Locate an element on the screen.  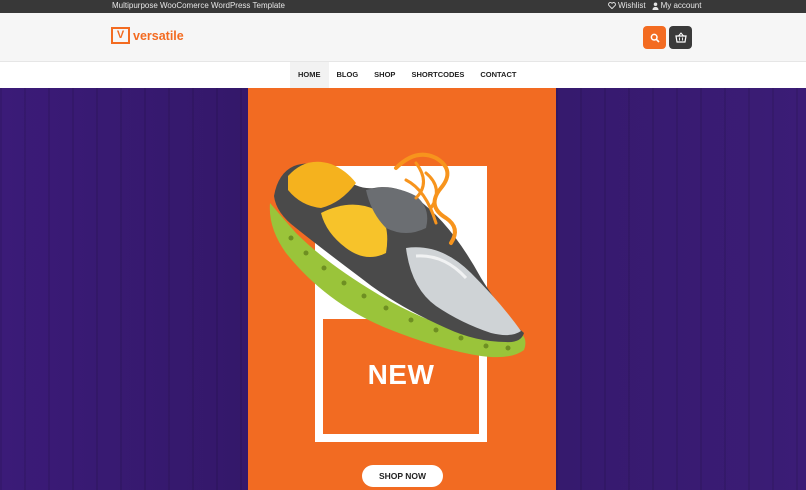
top-links: Wishlist My account is located at coordinates (654, 5).